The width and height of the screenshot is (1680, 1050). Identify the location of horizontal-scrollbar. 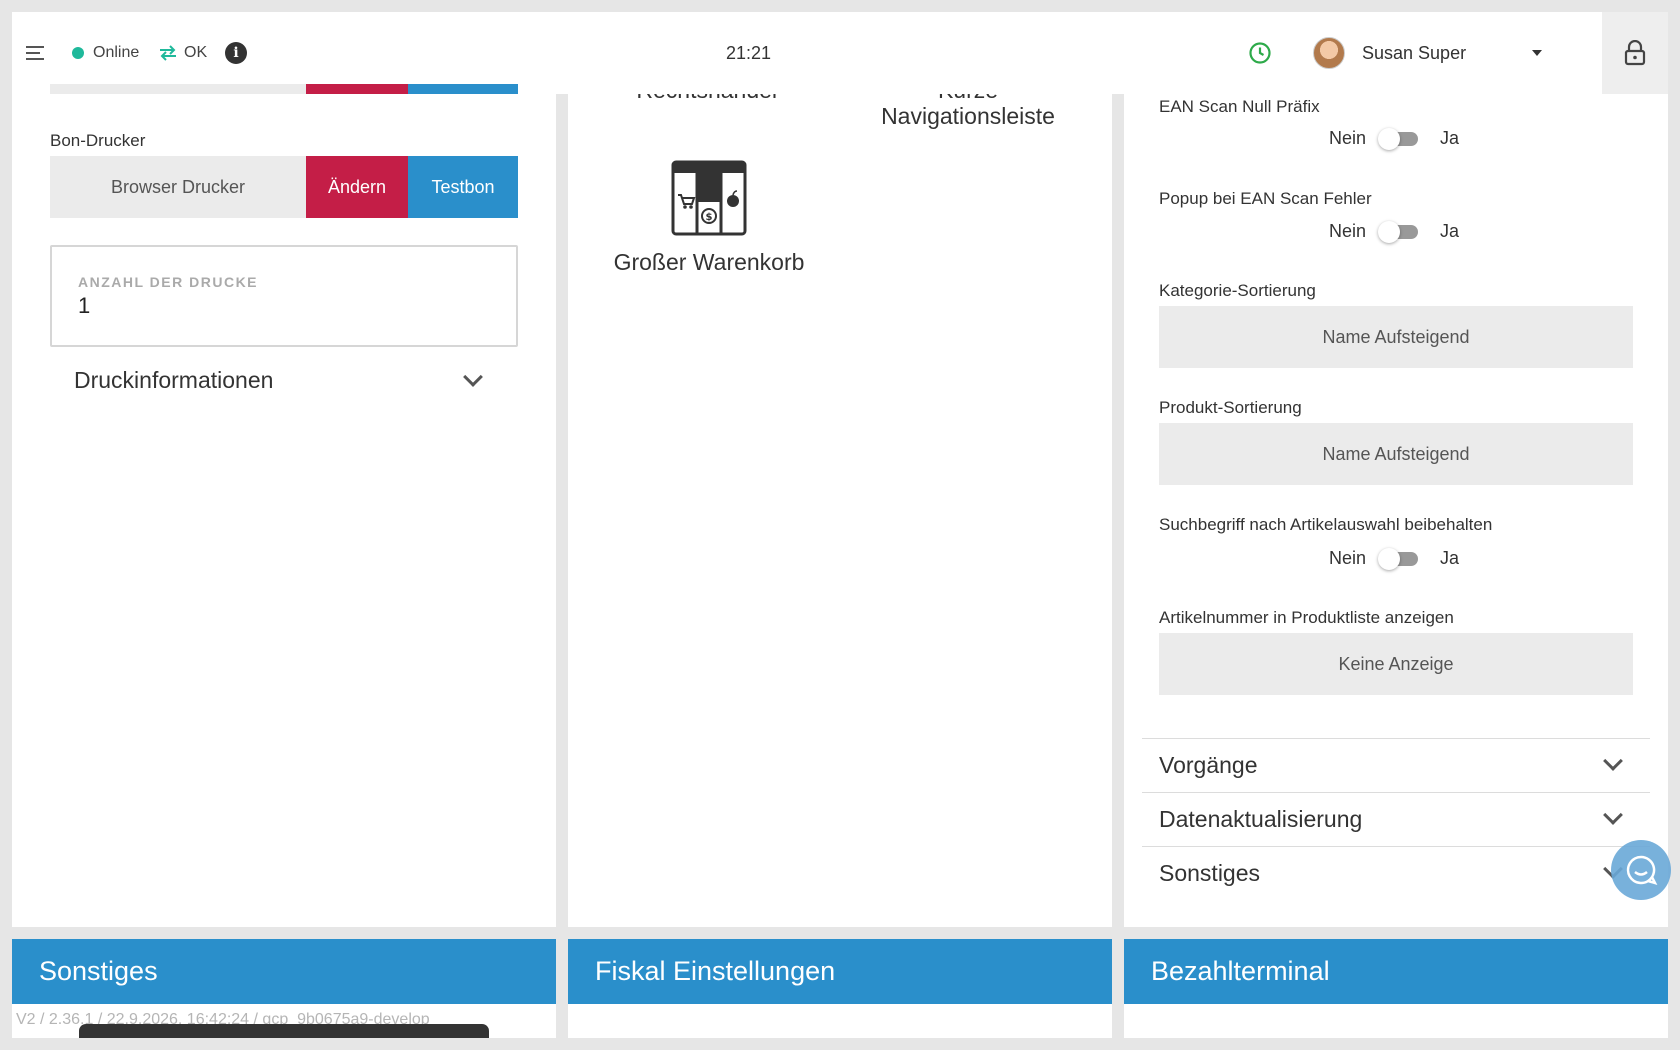
(284, 1031).